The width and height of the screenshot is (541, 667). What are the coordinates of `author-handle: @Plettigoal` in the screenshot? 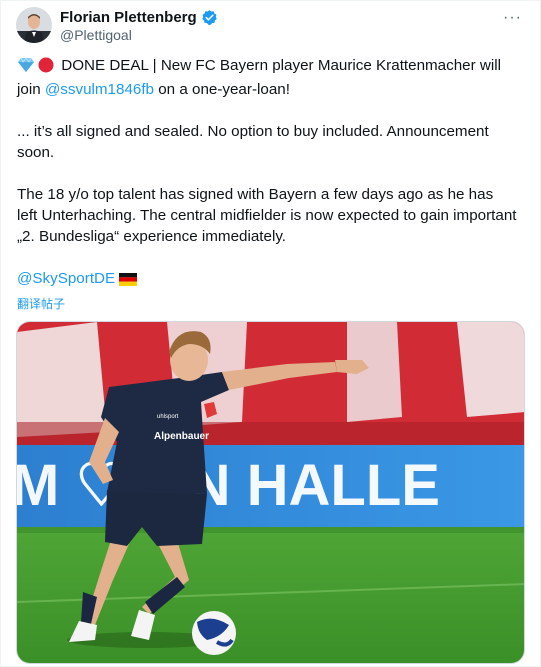 It's located at (96, 35).